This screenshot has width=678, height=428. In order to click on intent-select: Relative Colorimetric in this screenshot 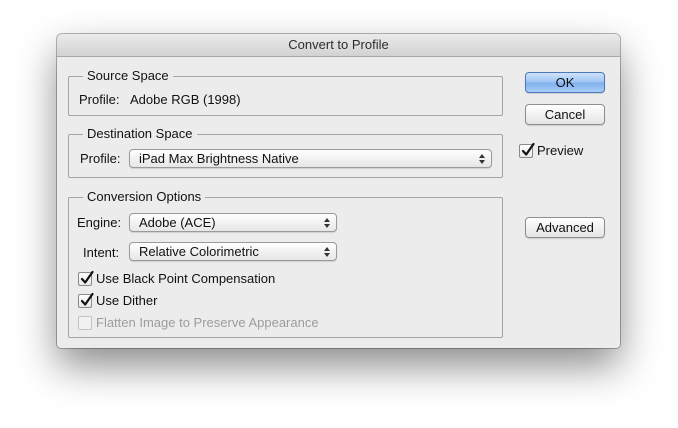, I will do `click(233, 251)`.